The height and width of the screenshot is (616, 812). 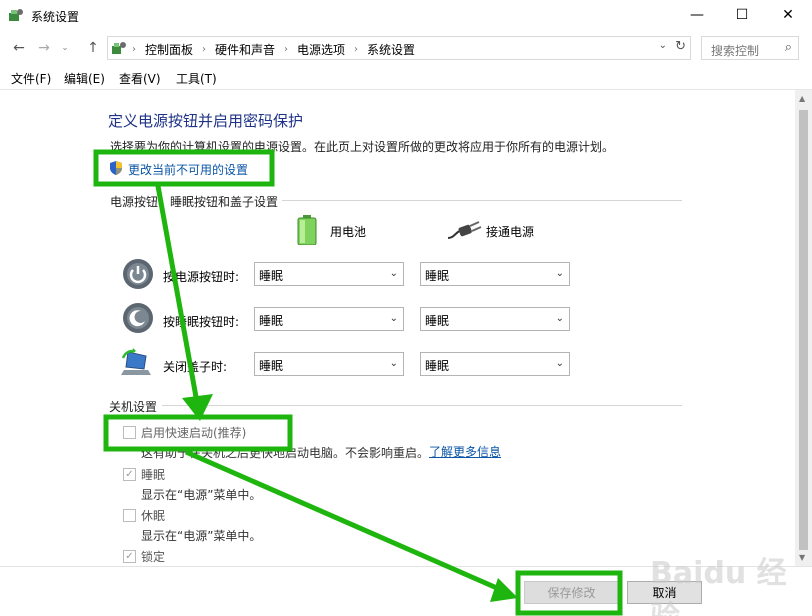 I want to click on vertical-scrollbar: ▲ ▼, so click(x=803, y=328).